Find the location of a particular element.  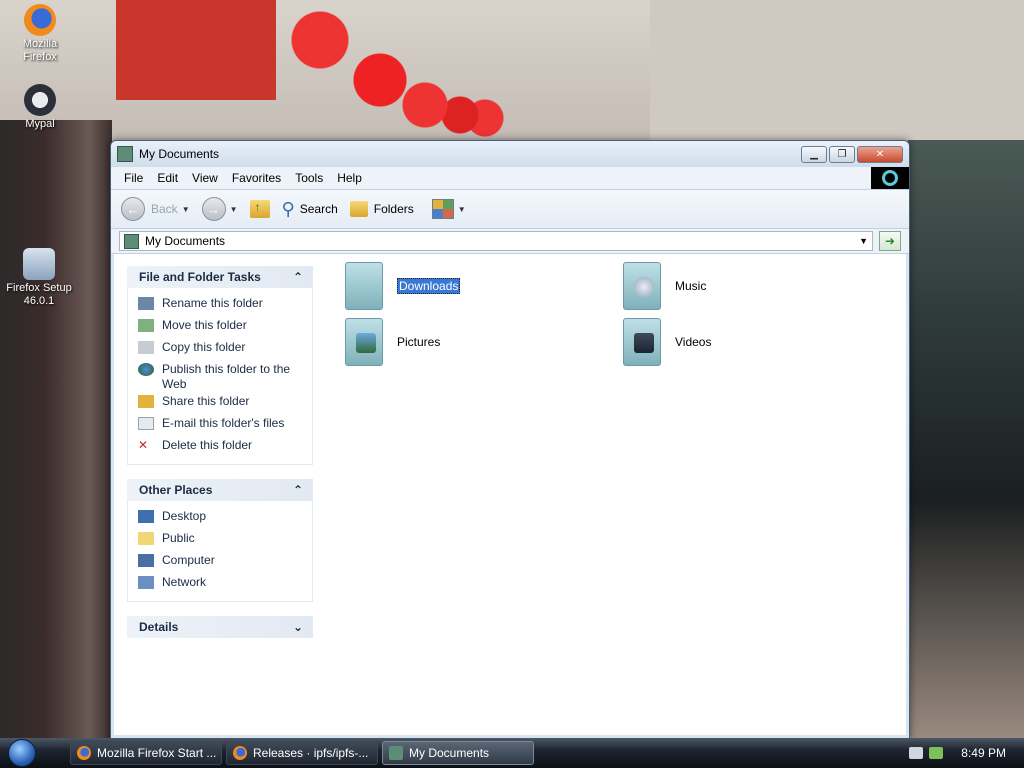

search-label: Search is located at coordinates (318, 209).